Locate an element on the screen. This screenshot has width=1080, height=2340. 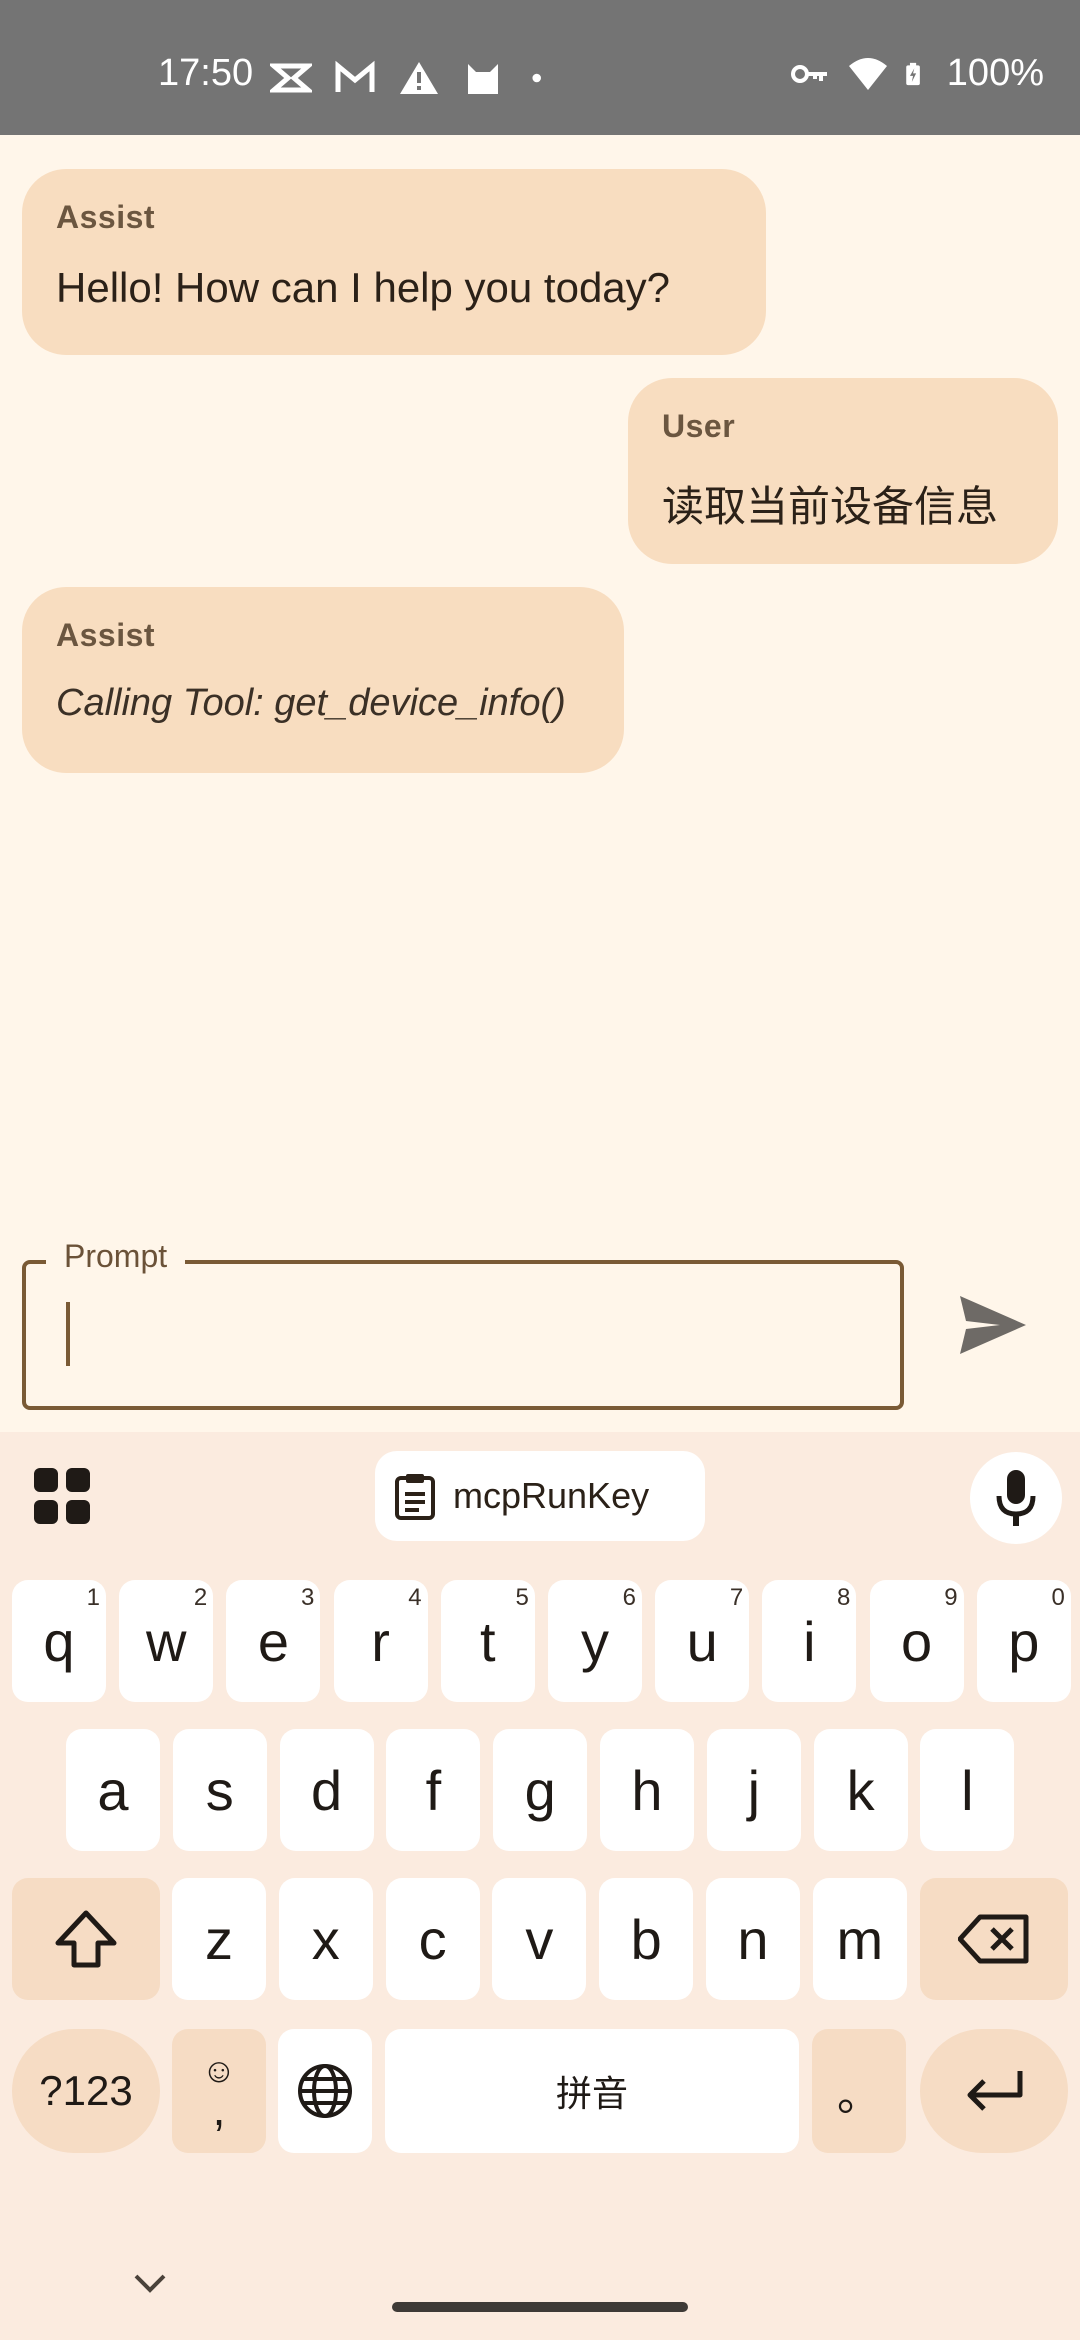
key-label: t is located at coordinates (488, 1641).